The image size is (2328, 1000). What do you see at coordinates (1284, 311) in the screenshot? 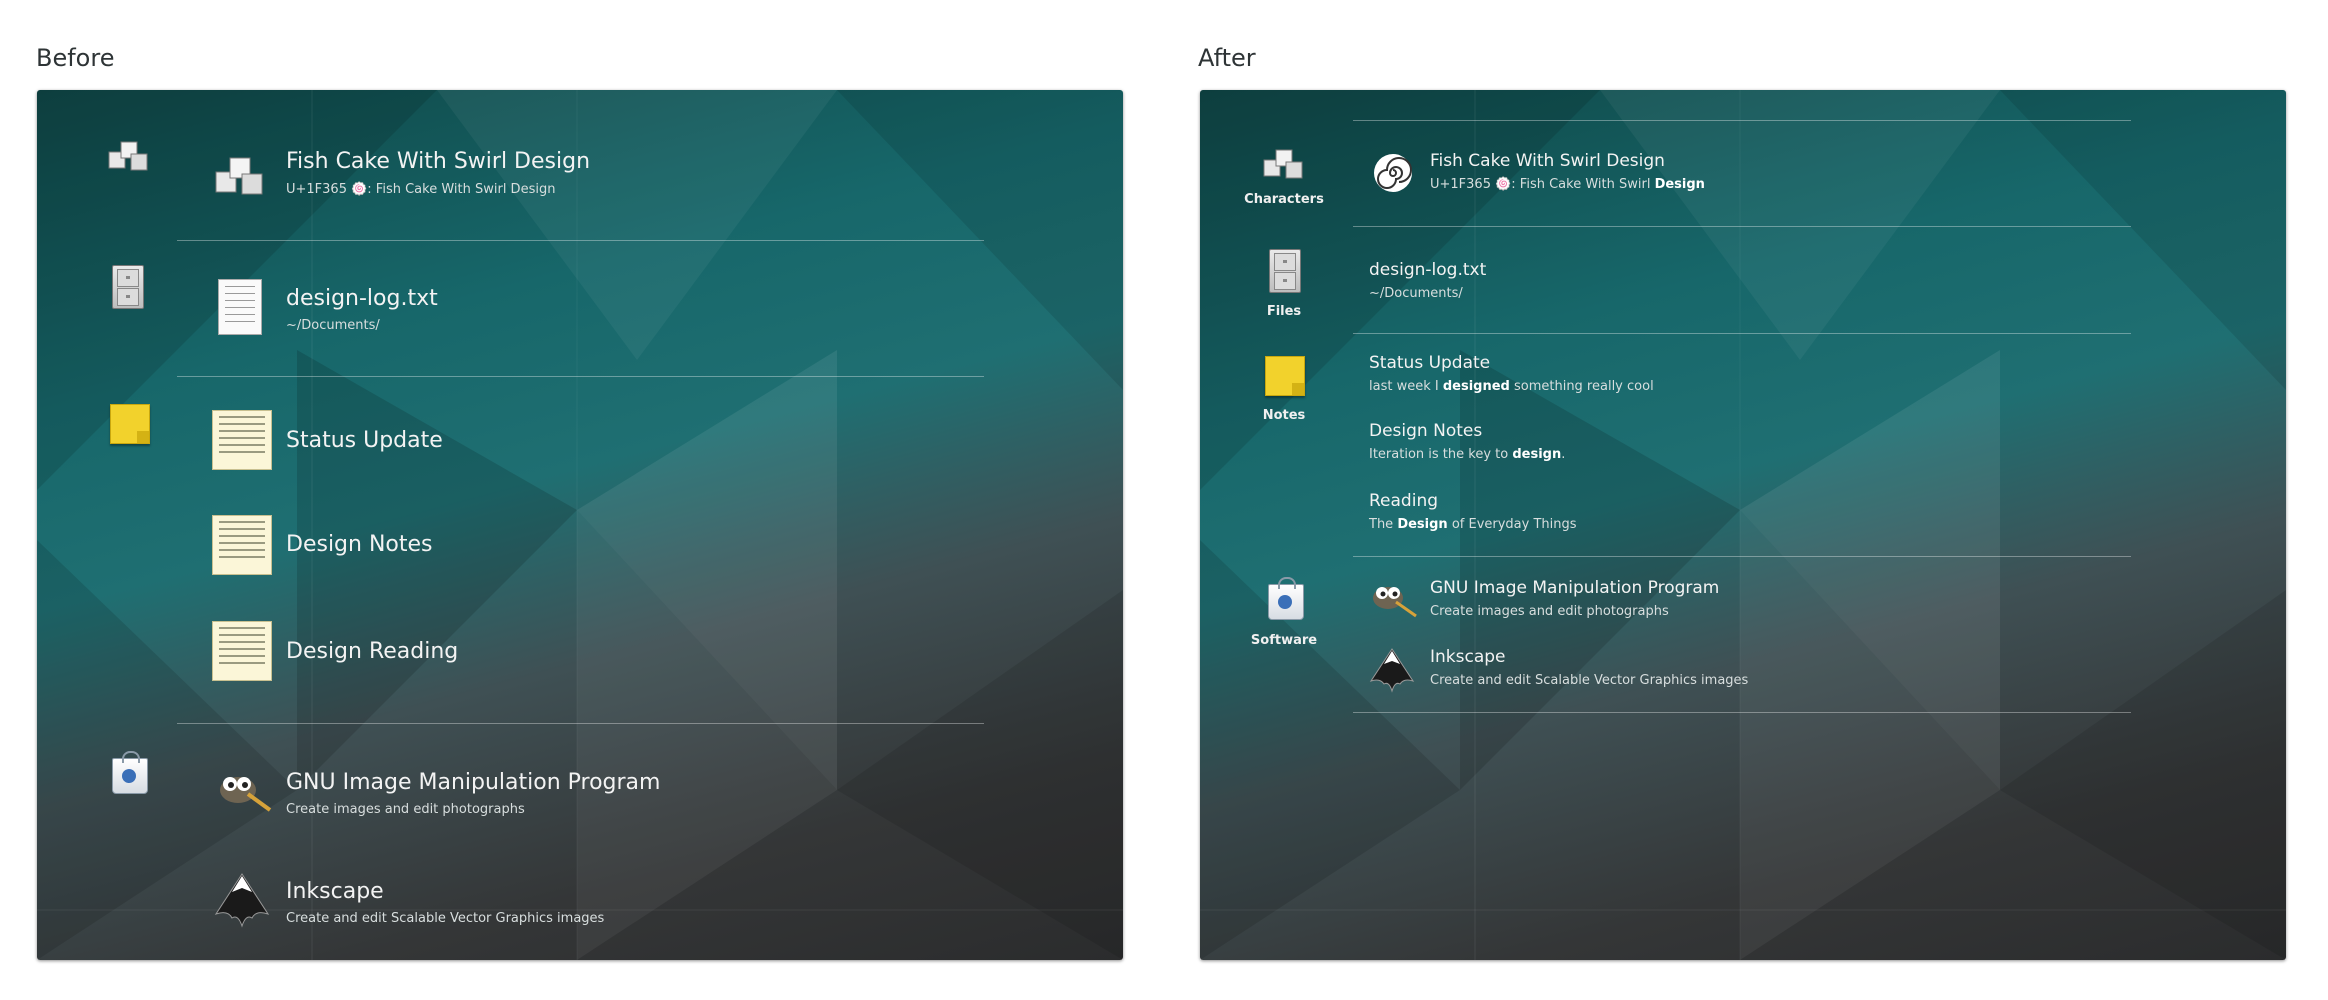
I see `provider-label-files: Files` at bounding box center [1284, 311].